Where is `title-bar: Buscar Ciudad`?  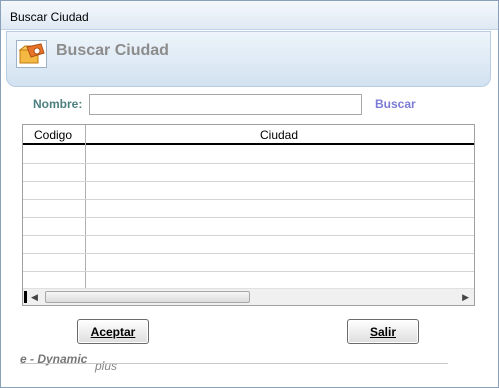 title-bar: Buscar Ciudad is located at coordinates (249, 15).